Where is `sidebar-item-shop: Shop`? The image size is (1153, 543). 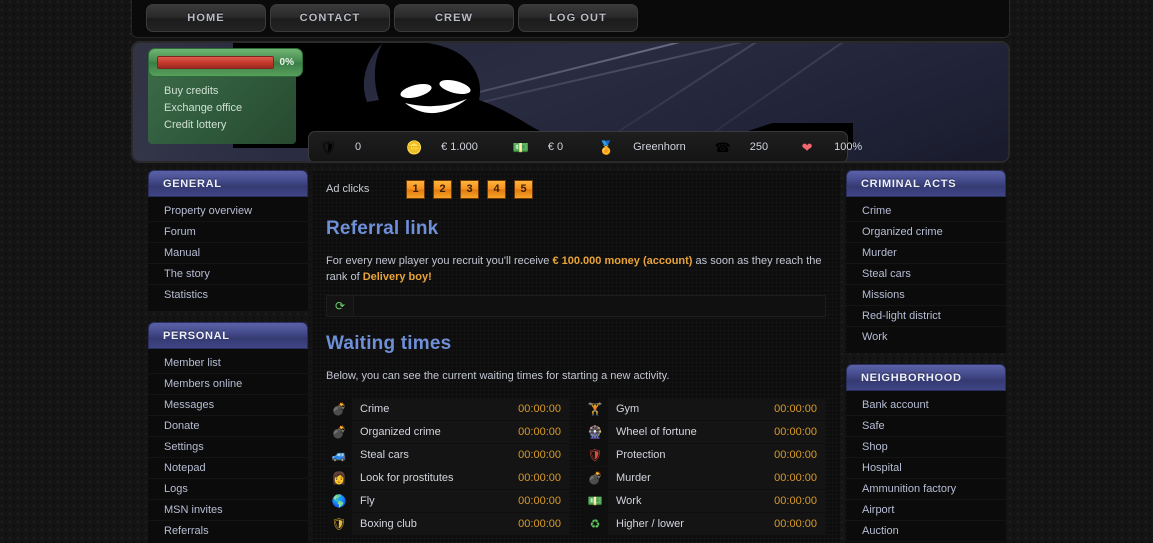 sidebar-item-shop: Shop is located at coordinates (926, 447).